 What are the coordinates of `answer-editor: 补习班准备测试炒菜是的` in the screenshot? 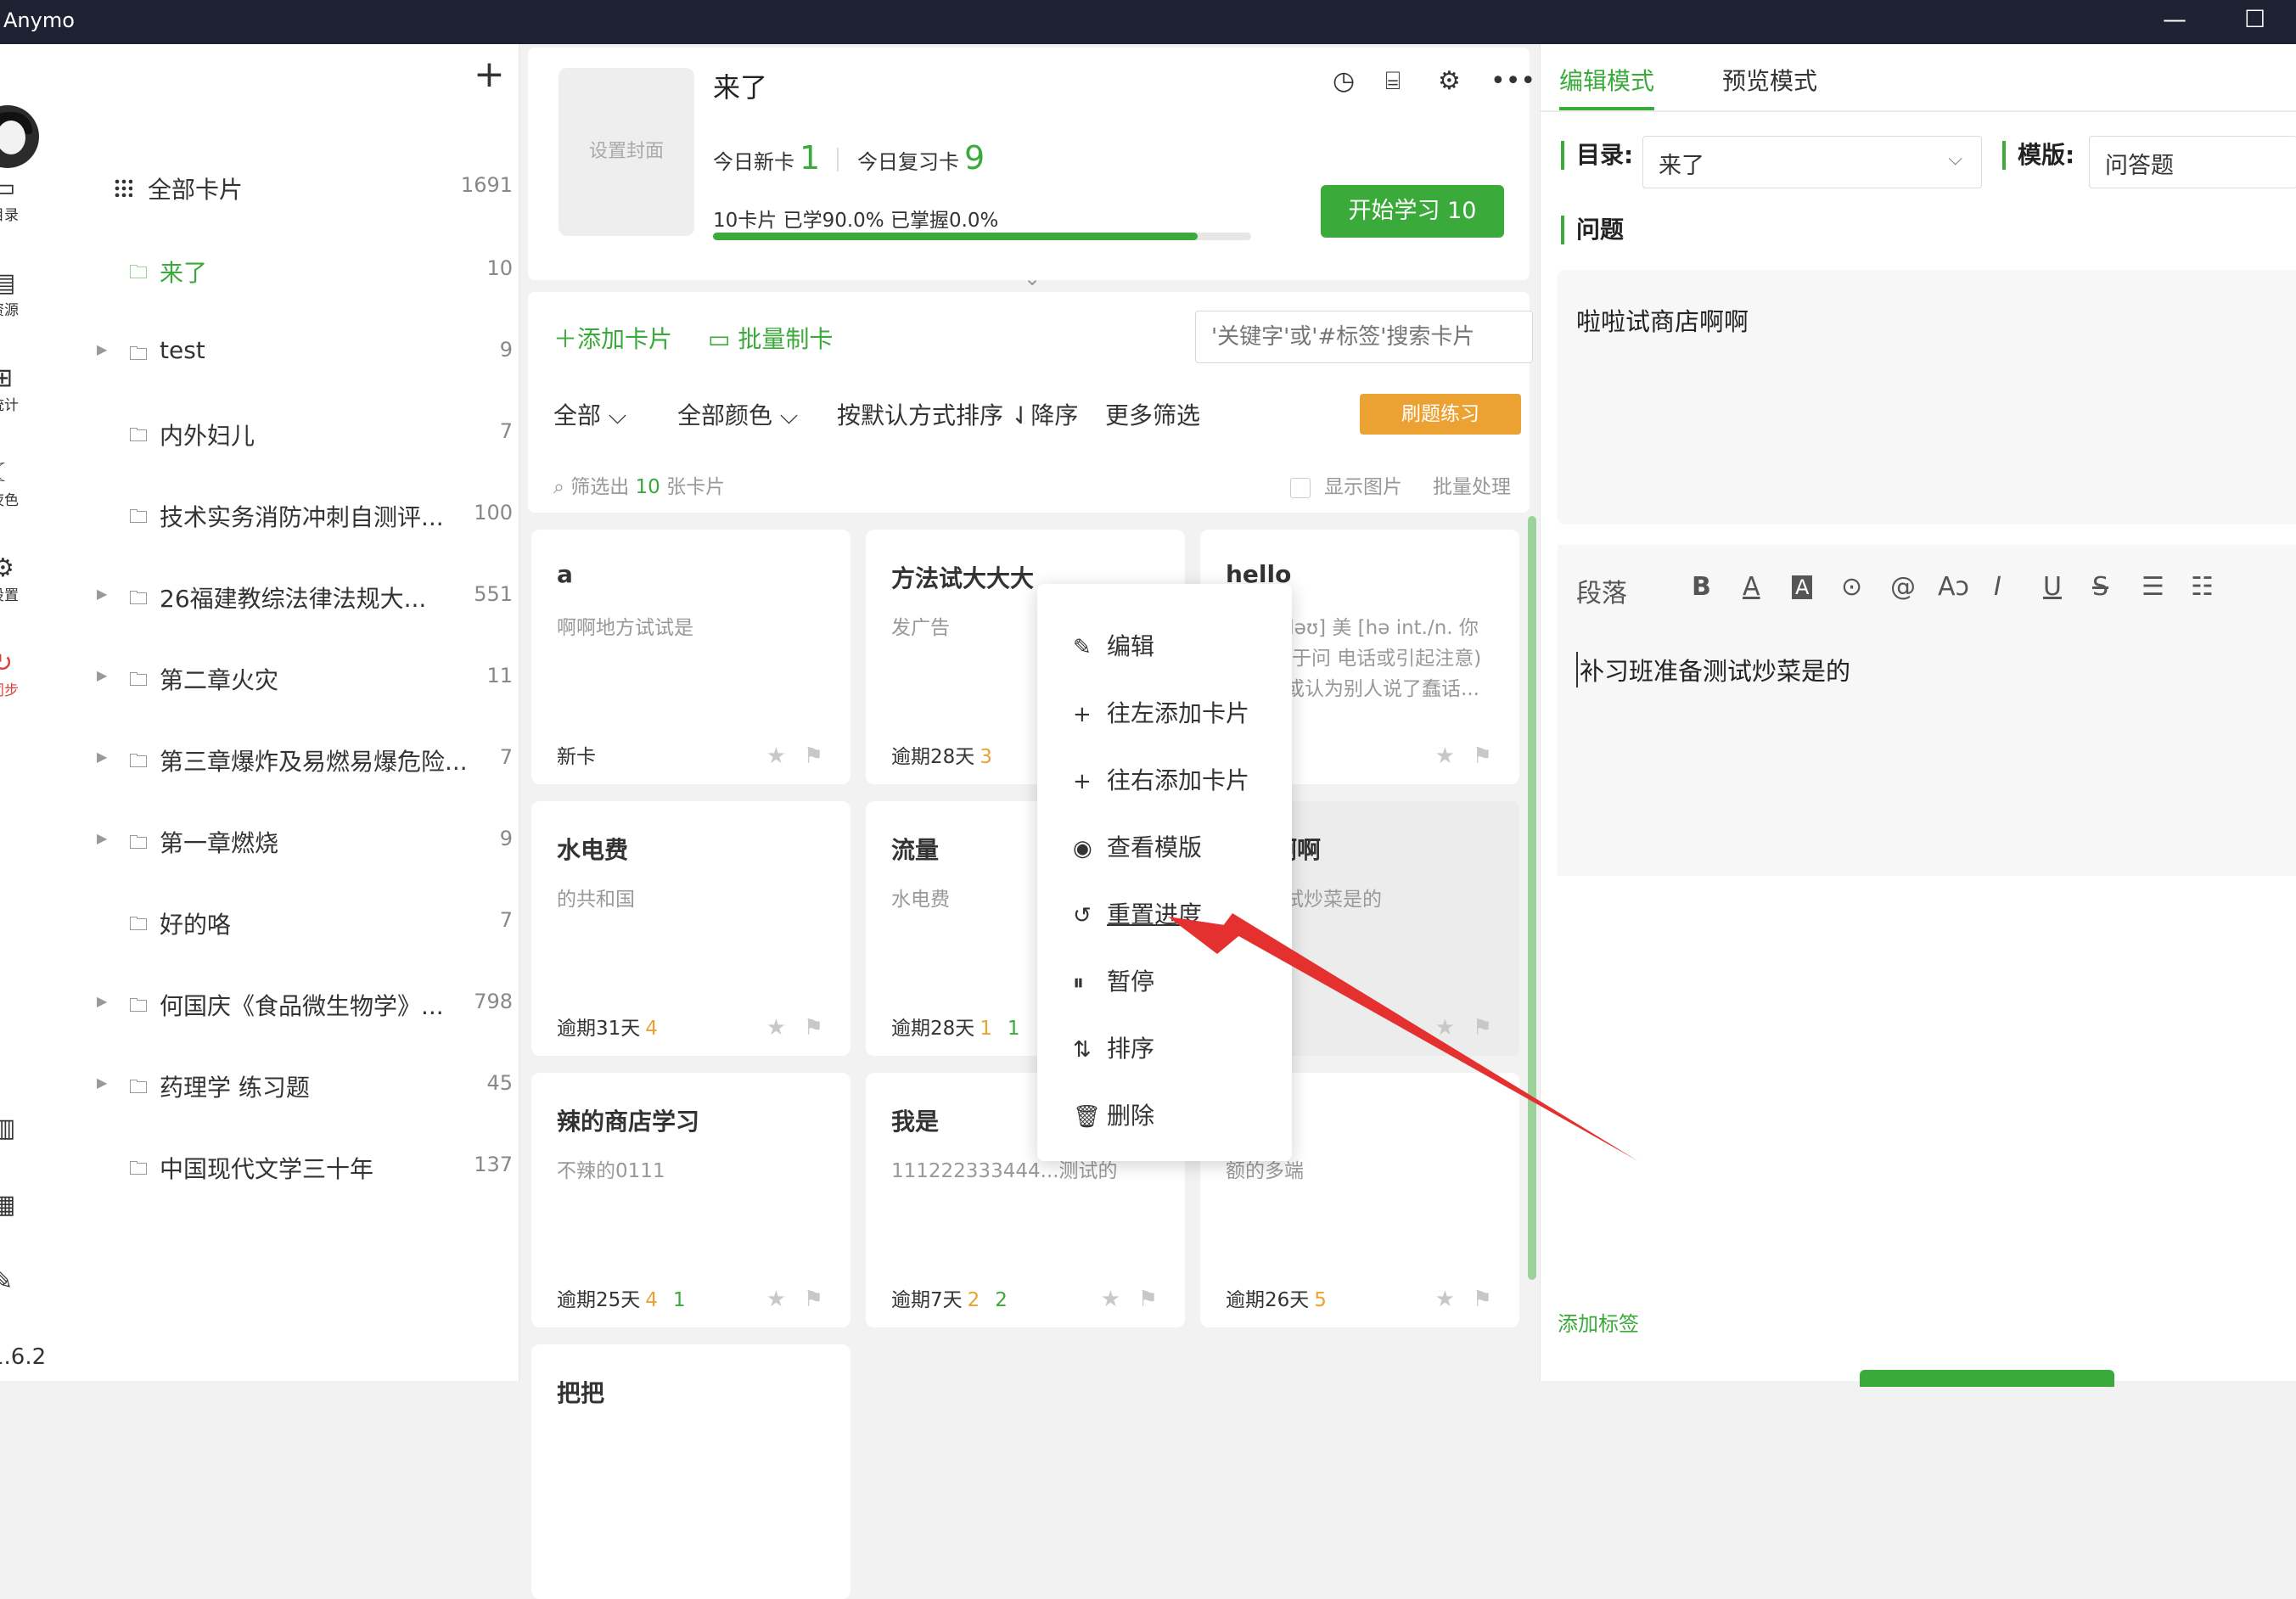 It's located at (1927, 753).